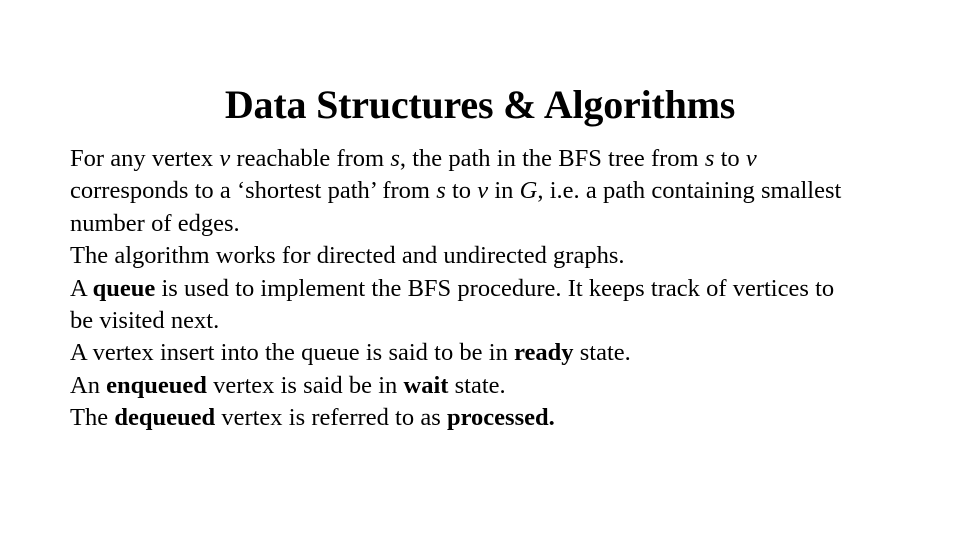 The image size is (960, 540). What do you see at coordinates (310, 158) in the screenshot?
I see `text-run: reachable from` at bounding box center [310, 158].